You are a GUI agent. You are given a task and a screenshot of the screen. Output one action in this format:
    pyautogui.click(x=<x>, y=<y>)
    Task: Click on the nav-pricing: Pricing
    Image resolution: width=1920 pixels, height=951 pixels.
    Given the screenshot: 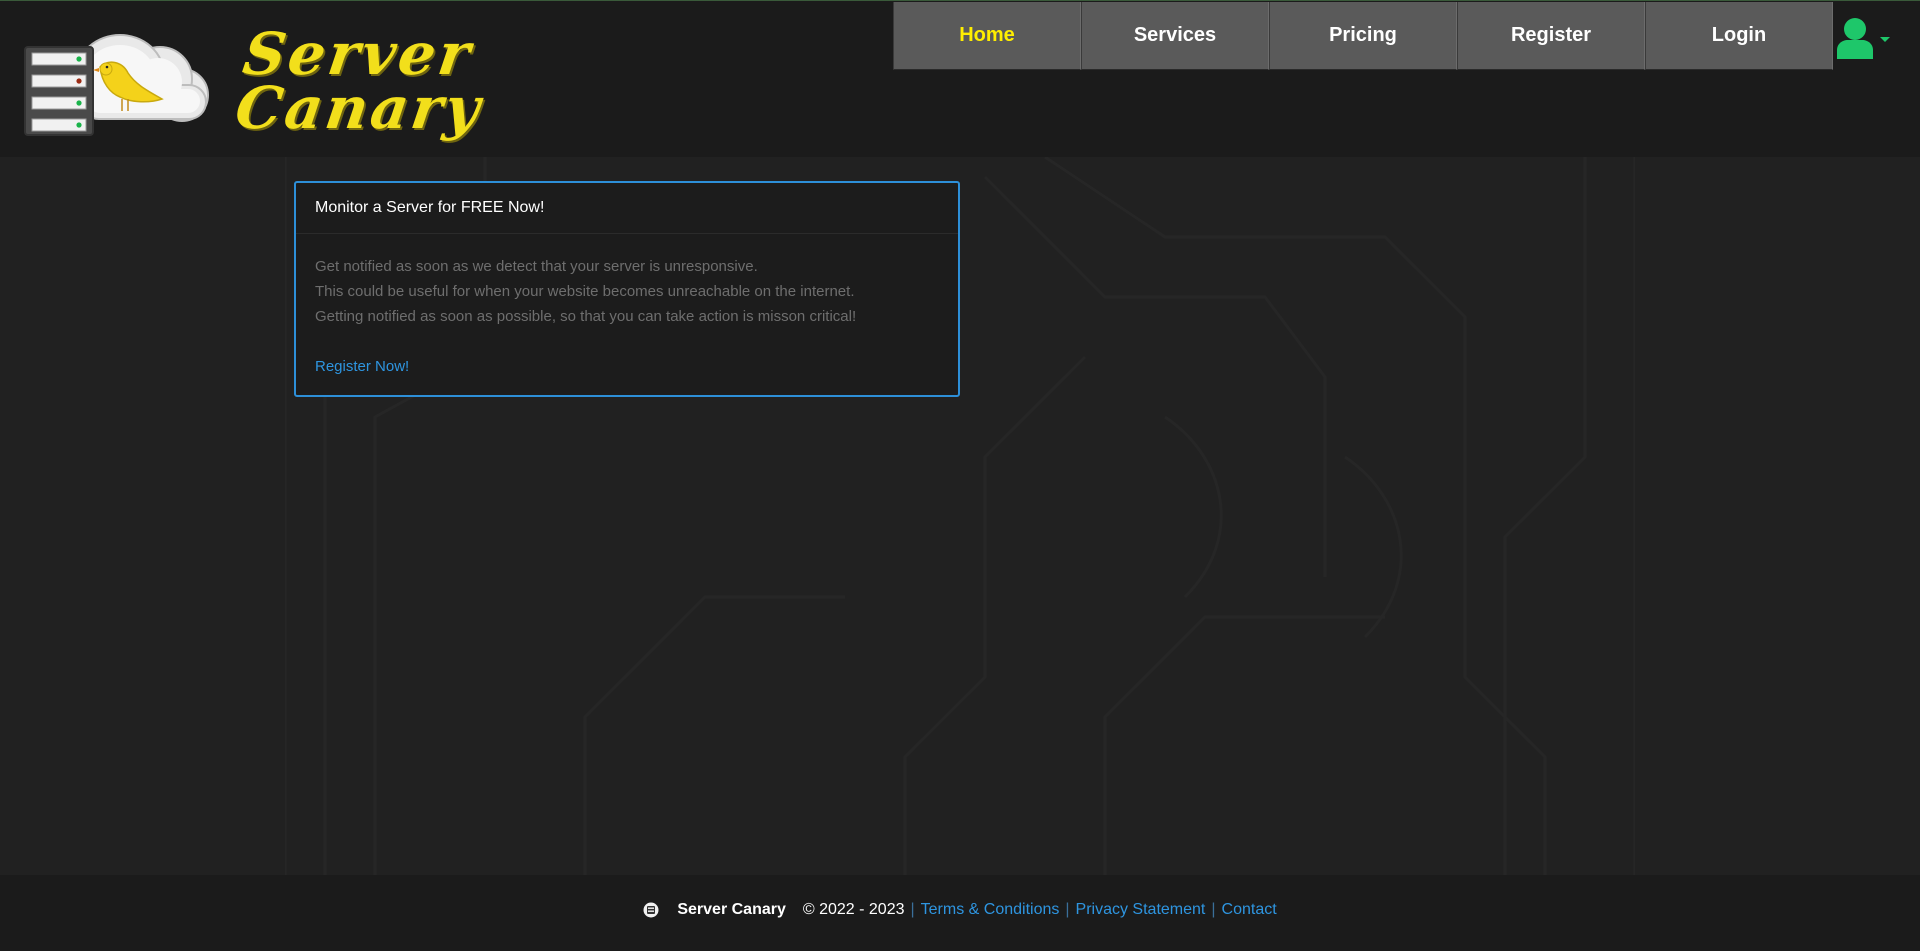 What is the action you would take?
    pyautogui.click(x=1363, y=36)
    